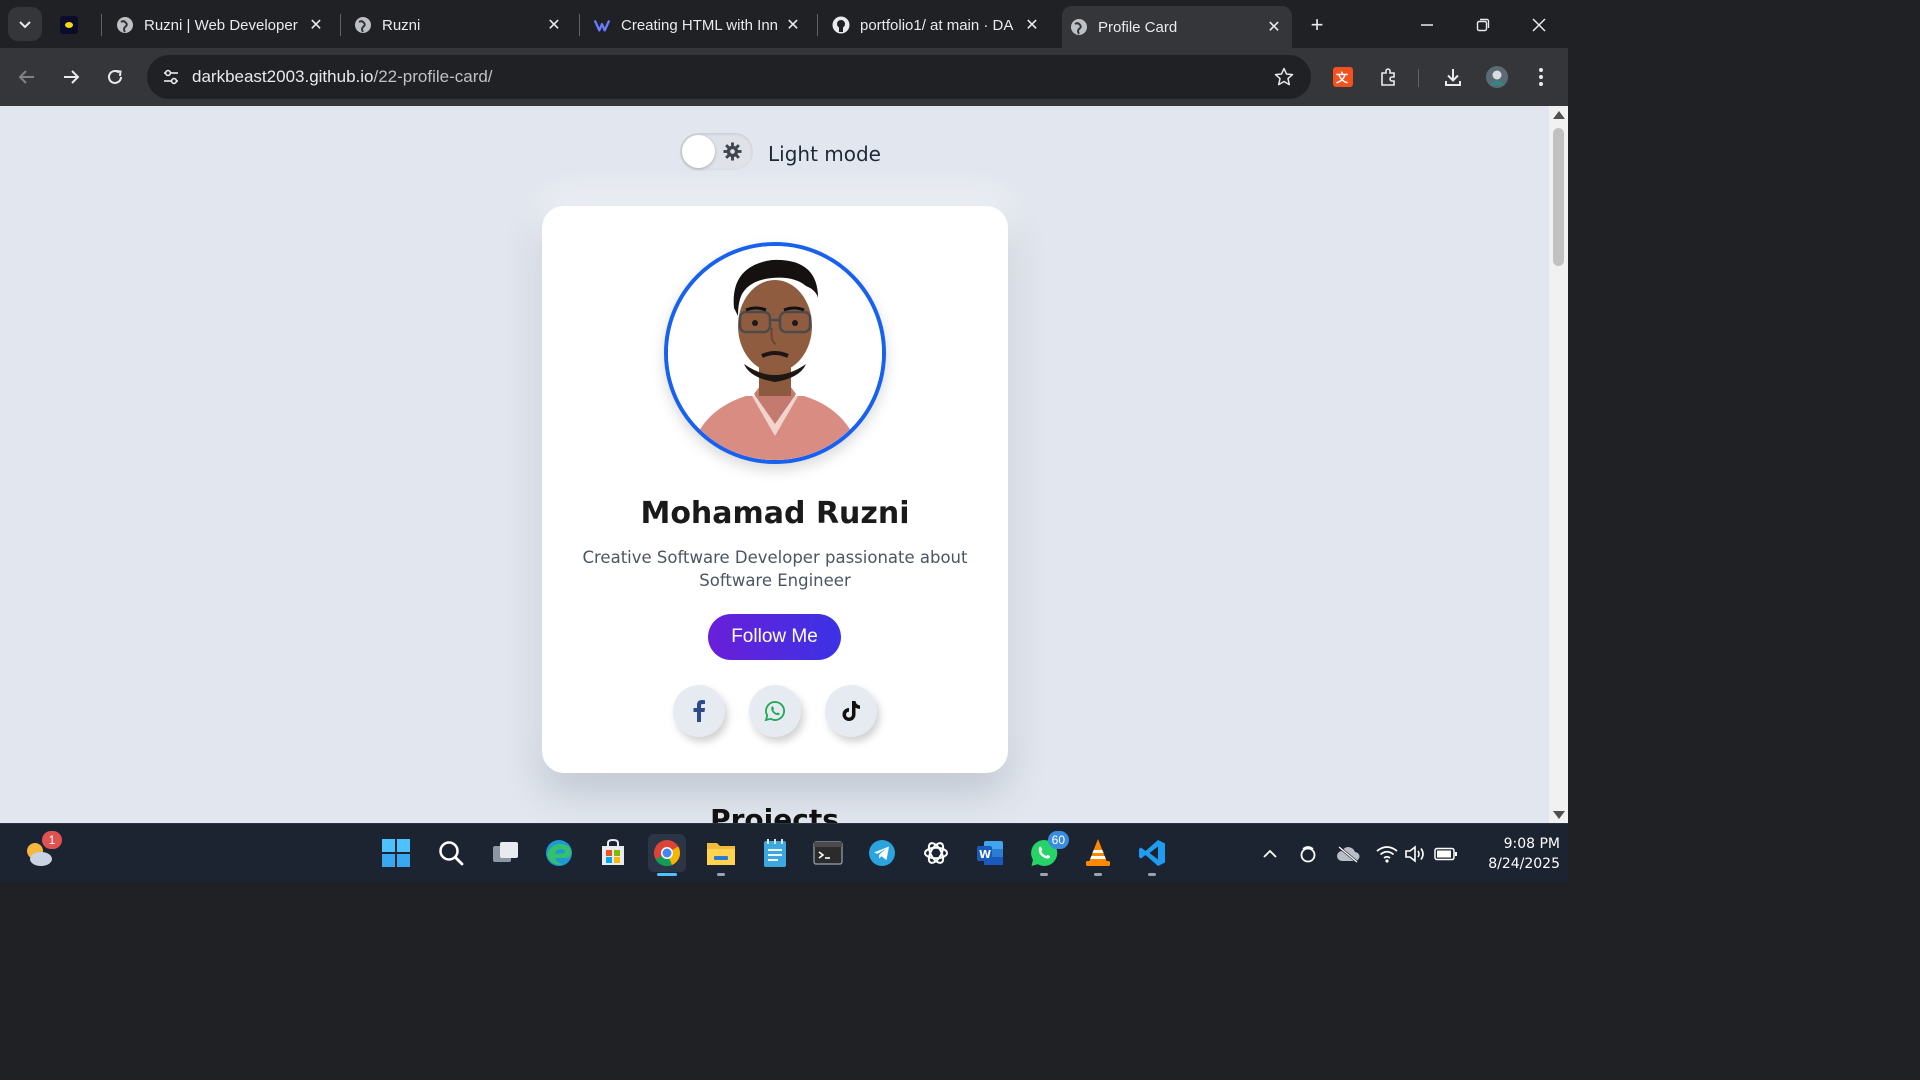 This screenshot has height=1080, width=1920. What do you see at coordinates (602, 25) in the screenshot?
I see `chat-ai-icon` at bounding box center [602, 25].